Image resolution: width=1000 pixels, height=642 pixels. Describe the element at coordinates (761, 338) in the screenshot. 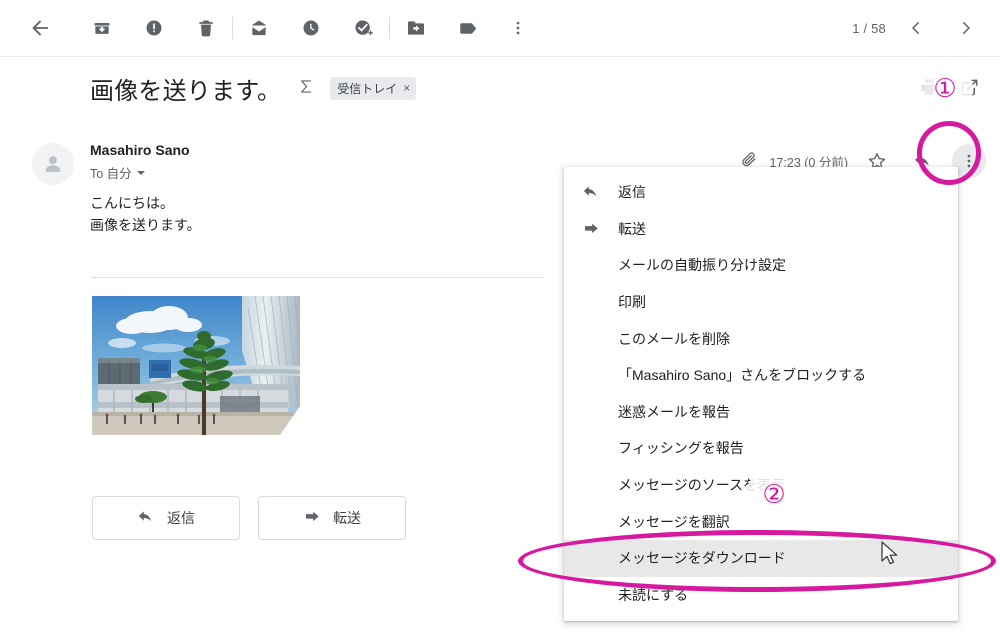

I see `menu-item-delete-this-message: このメールを削除` at that location.